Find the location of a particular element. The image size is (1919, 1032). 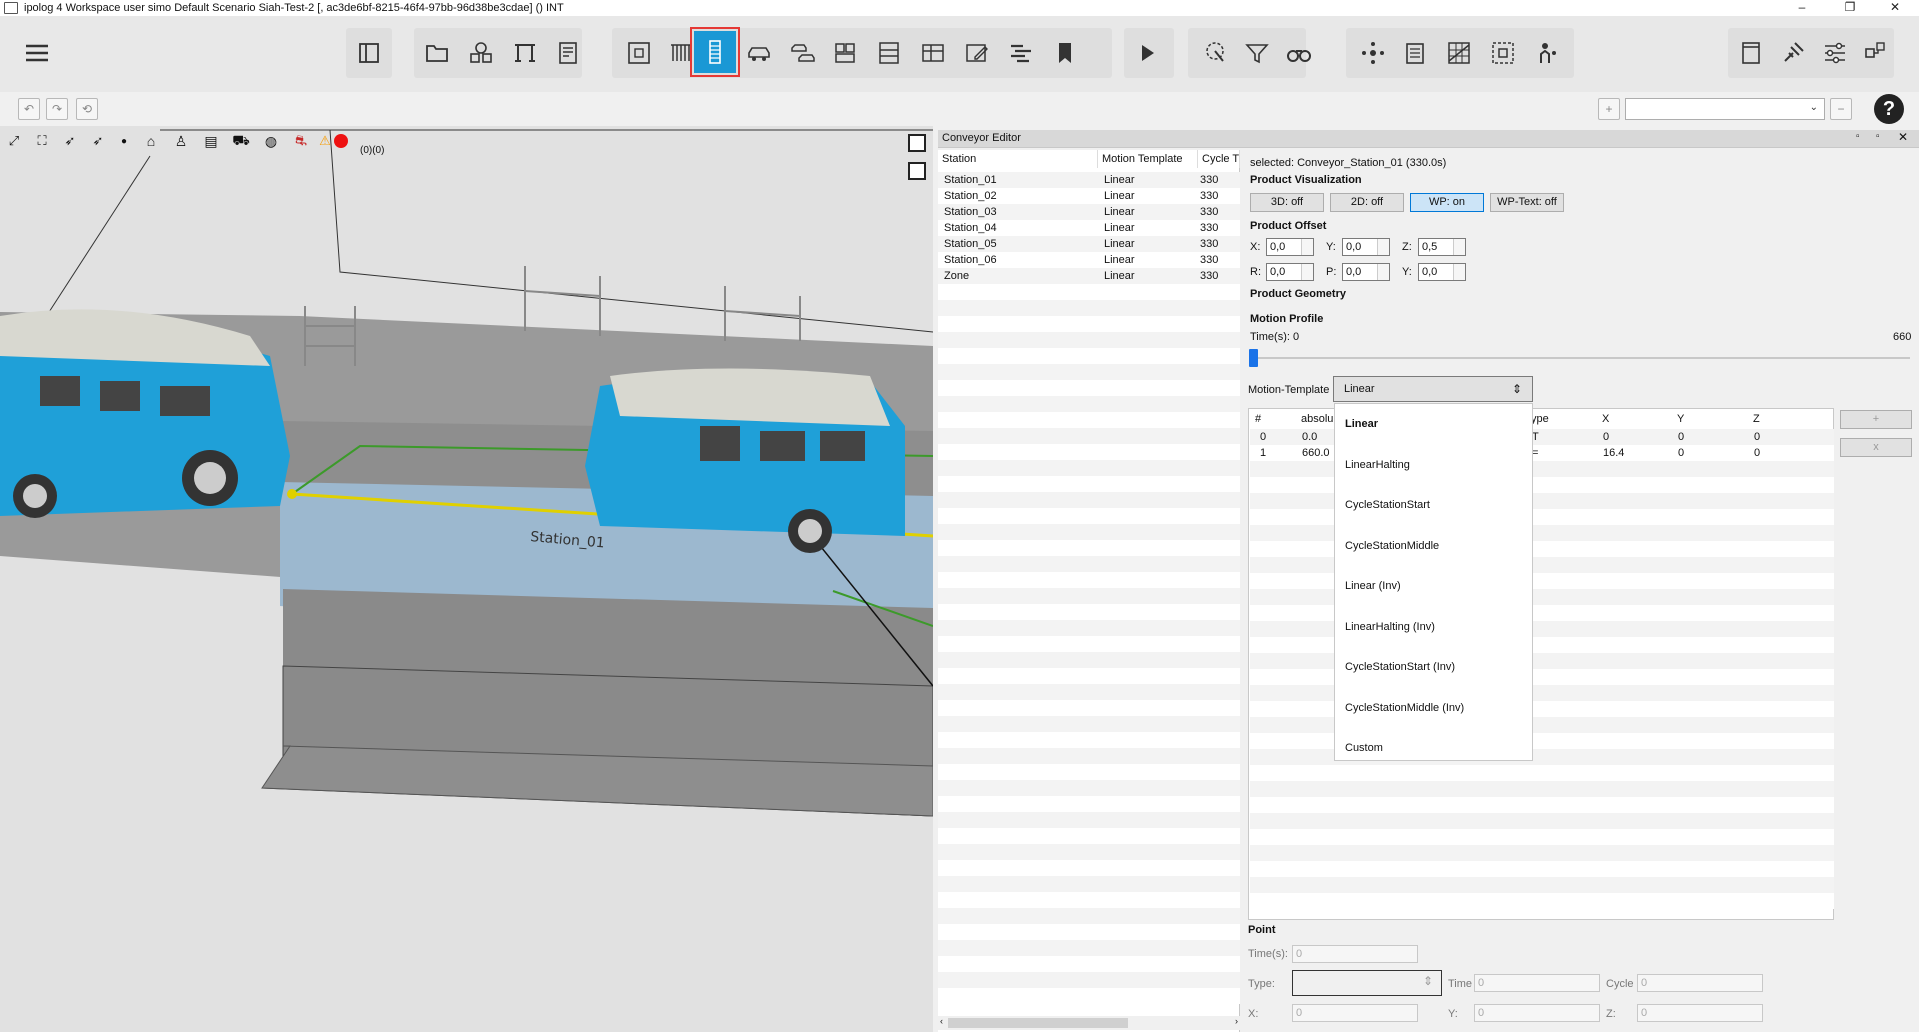

template-option: CycleStationStart is located at coordinates (1435, 505).